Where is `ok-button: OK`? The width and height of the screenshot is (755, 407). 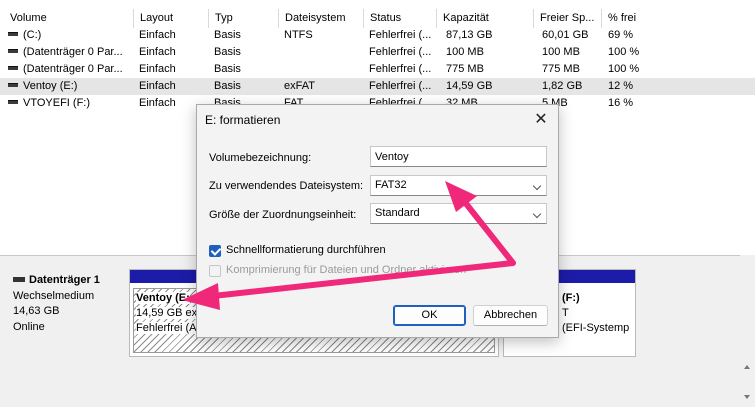
ok-button: OK is located at coordinates (429, 315).